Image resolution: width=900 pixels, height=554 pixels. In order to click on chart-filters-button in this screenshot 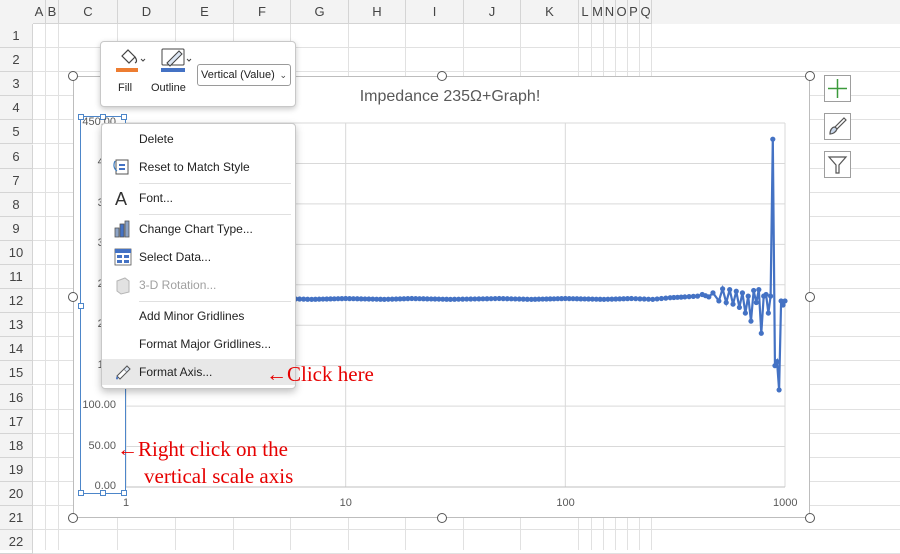, I will do `click(837, 164)`.